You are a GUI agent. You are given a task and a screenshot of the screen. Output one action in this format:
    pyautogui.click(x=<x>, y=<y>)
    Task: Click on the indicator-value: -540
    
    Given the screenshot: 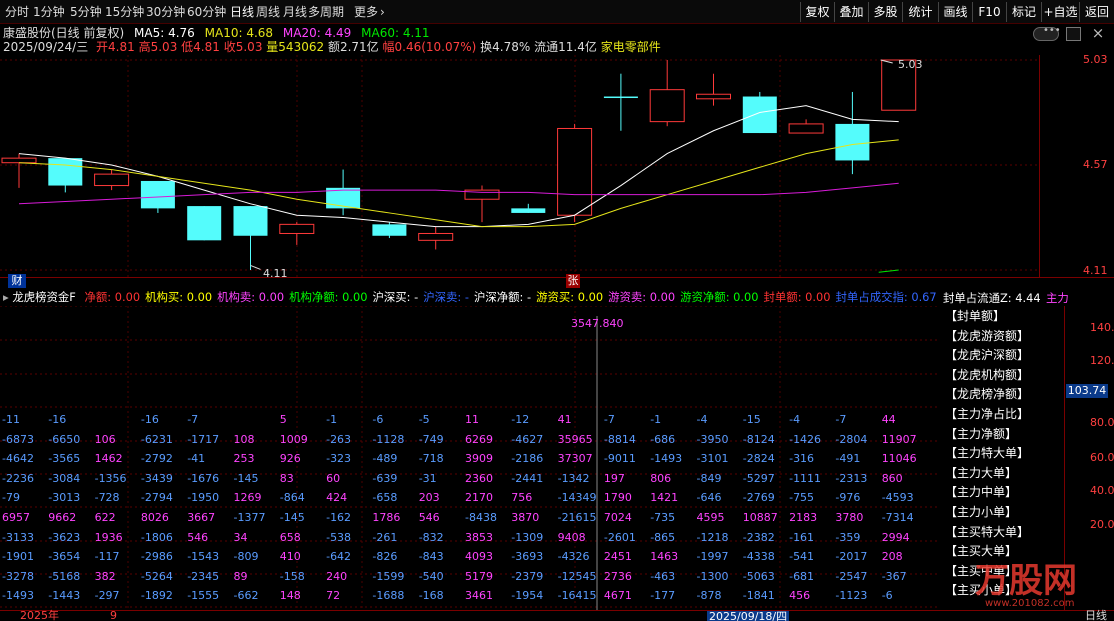 What is the action you would take?
    pyautogui.click(x=431, y=576)
    